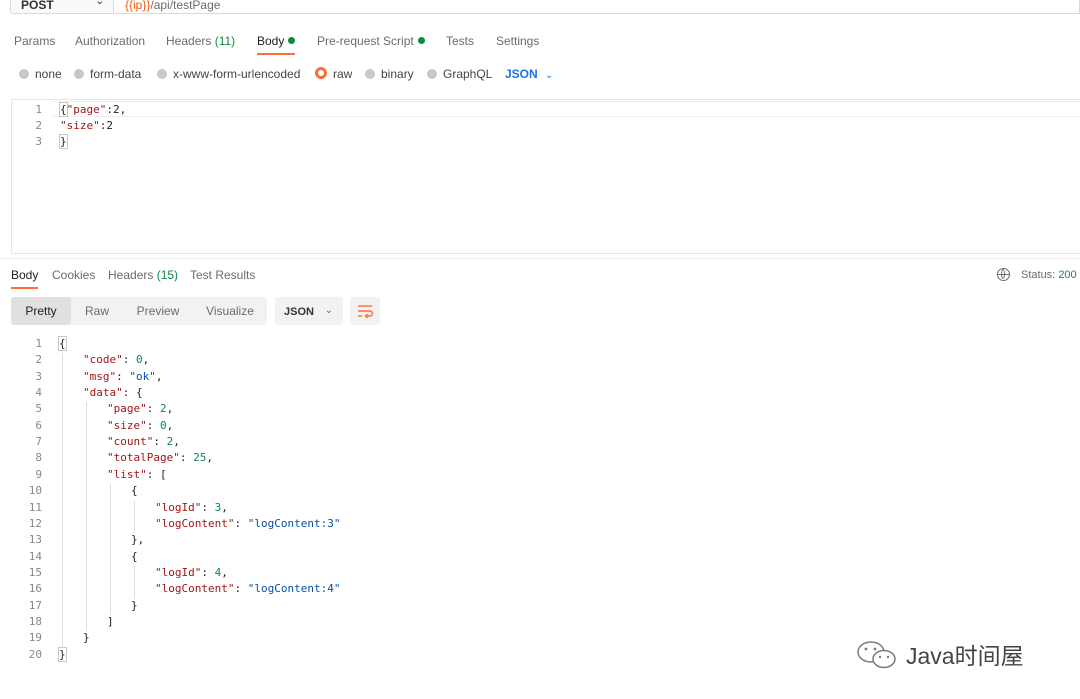 The width and height of the screenshot is (1080, 699). Describe the element at coordinates (106, 125) in the screenshot. I see `json-value: :2` at that location.